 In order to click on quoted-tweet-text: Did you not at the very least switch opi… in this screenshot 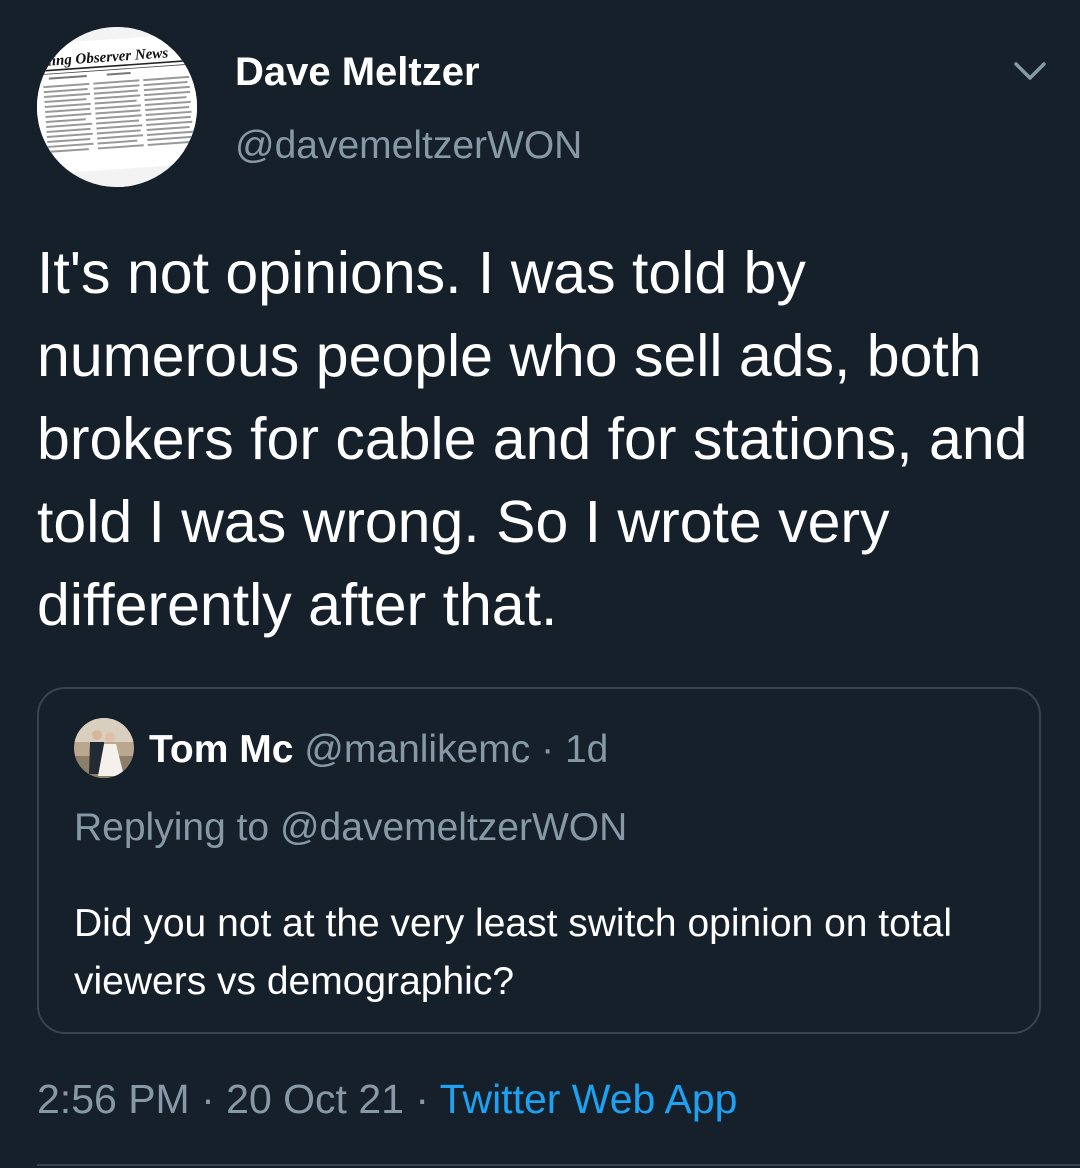, I will do `click(513, 952)`.